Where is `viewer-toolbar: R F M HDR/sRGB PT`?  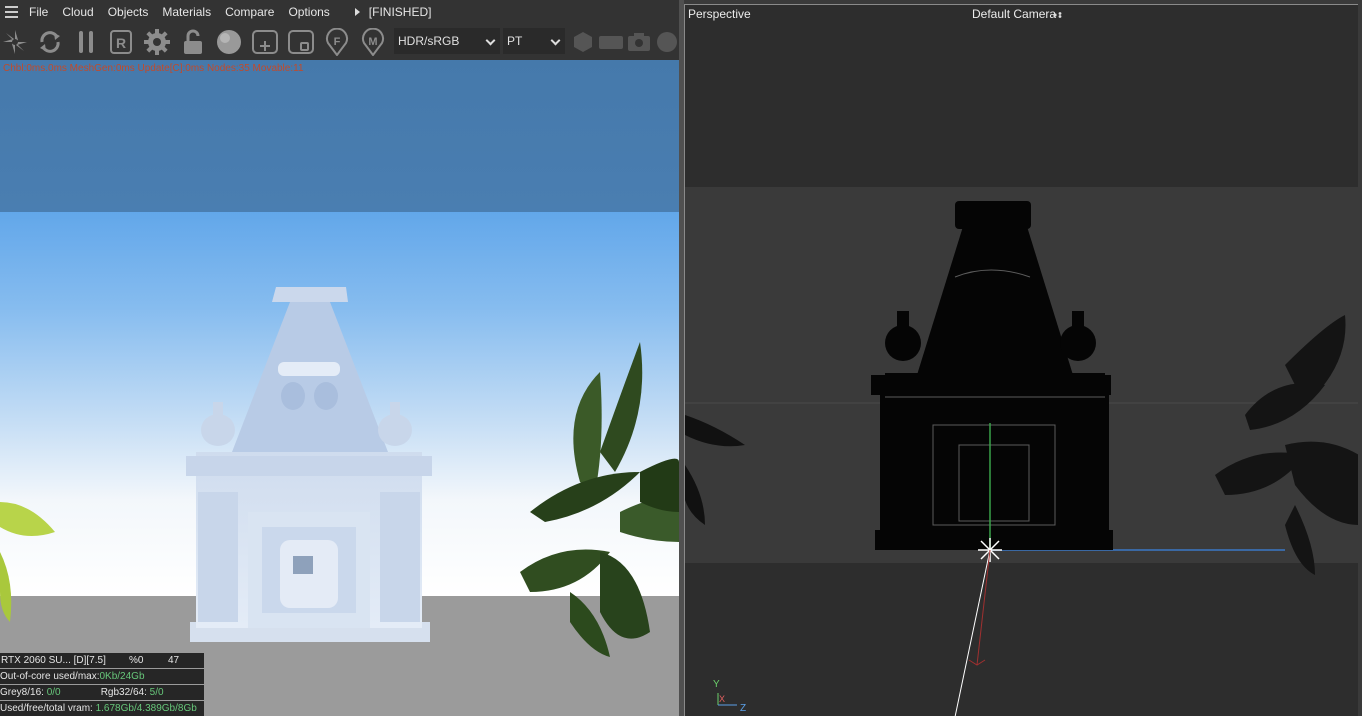
viewer-toolbar: R F M HDR/sRGB PT is located at coordinates (339, 42).